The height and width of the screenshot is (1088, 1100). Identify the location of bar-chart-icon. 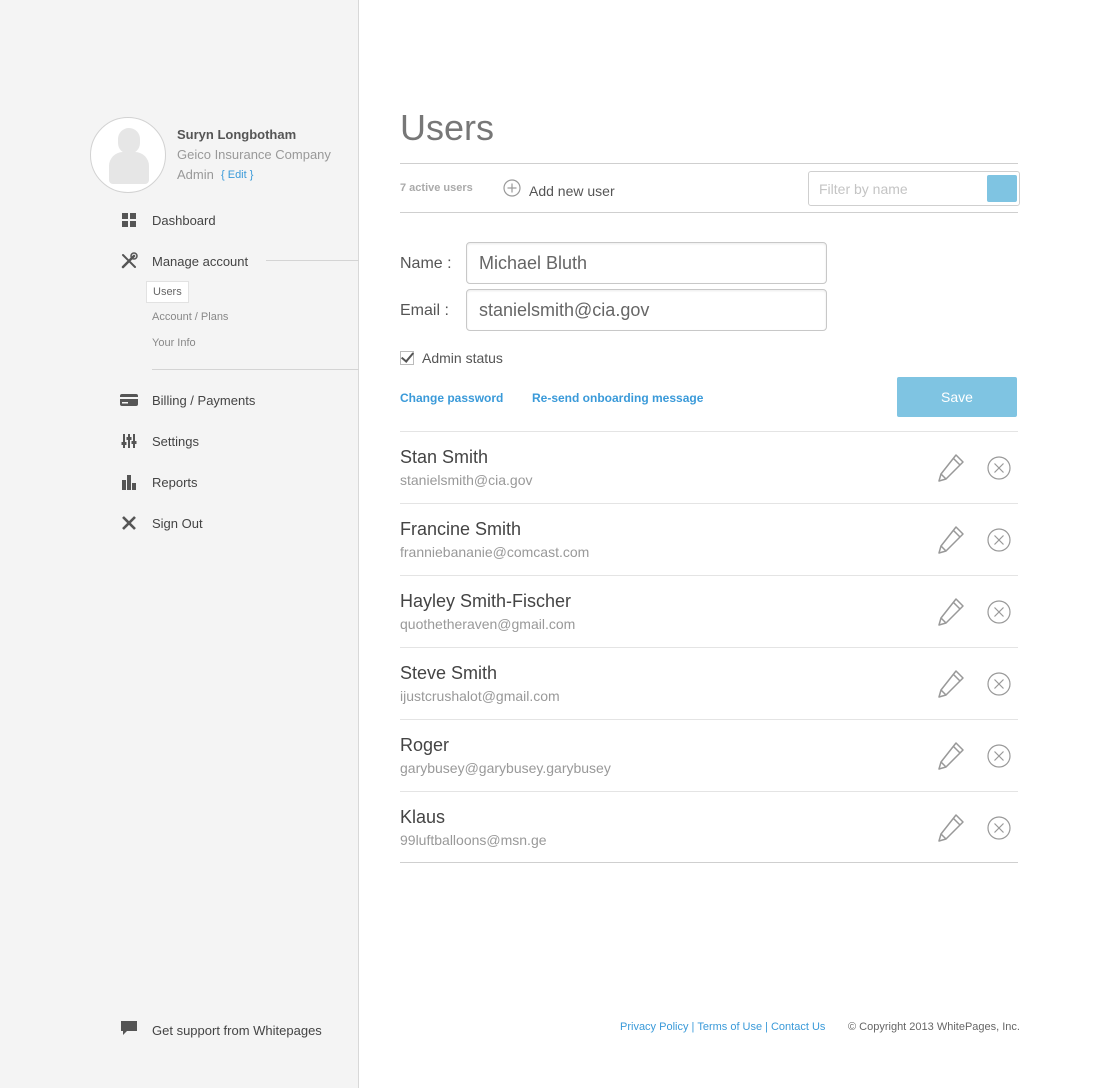
(129, 482).